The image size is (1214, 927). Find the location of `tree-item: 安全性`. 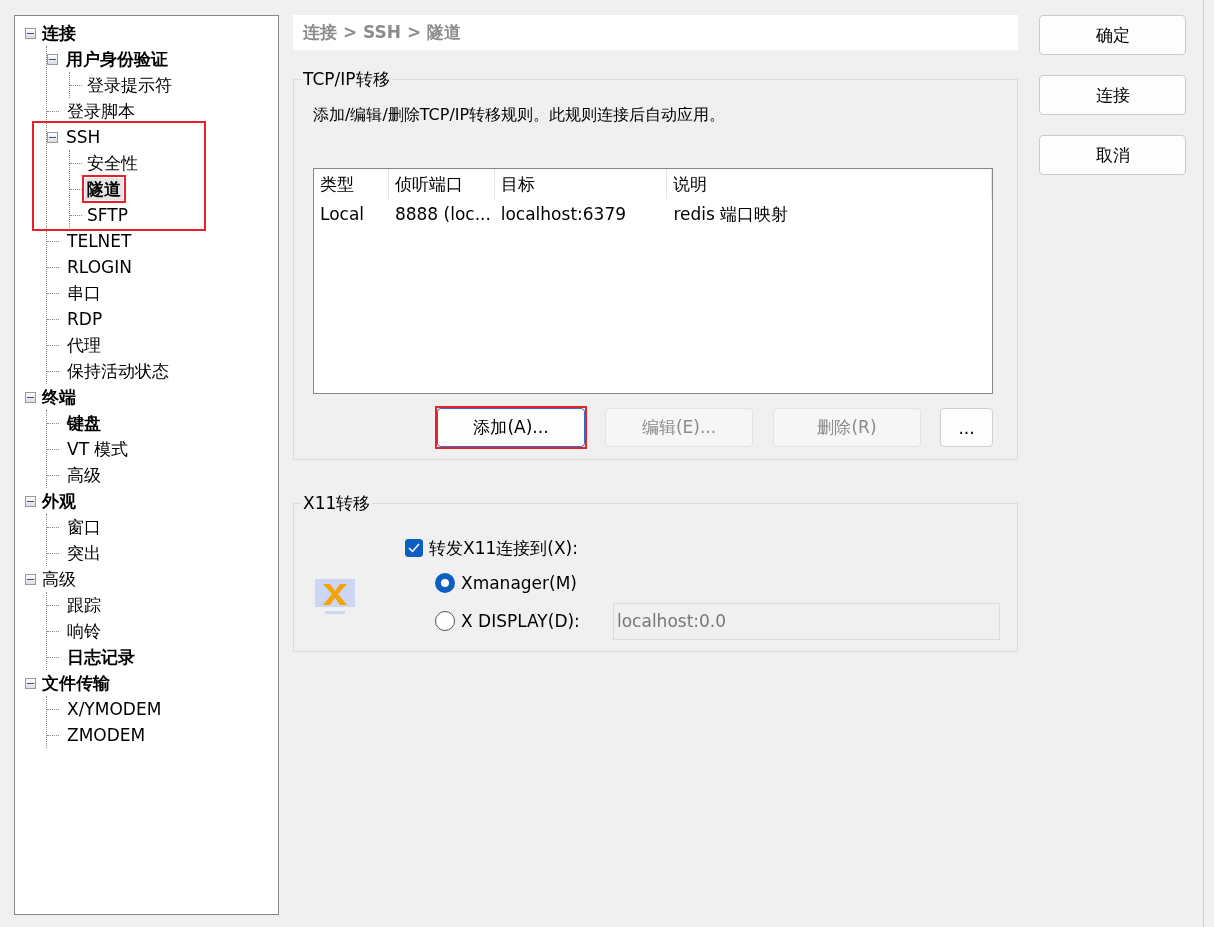

tree-item: 安全性 is located at coordinates (112, 163).